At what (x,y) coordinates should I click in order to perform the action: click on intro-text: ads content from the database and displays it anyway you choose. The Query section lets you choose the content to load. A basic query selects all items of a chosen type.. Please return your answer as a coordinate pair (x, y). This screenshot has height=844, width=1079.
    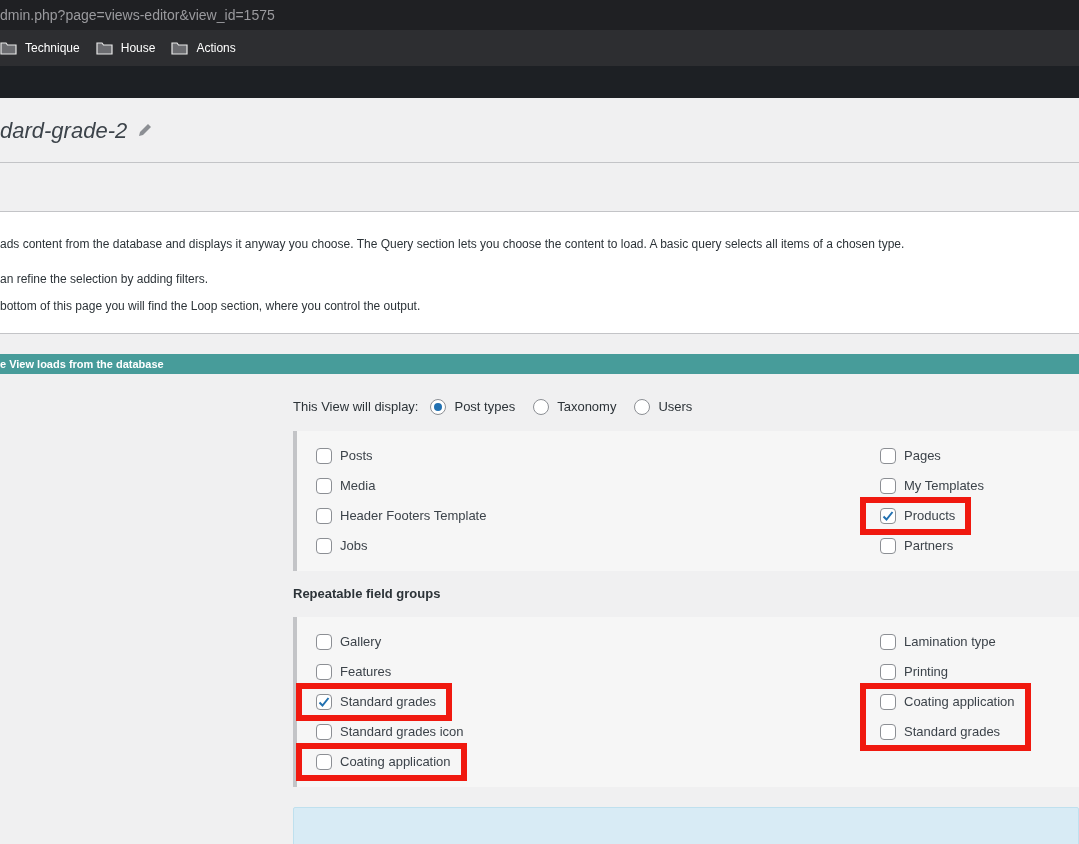
    Looking at the image, I should click on (453, 244).